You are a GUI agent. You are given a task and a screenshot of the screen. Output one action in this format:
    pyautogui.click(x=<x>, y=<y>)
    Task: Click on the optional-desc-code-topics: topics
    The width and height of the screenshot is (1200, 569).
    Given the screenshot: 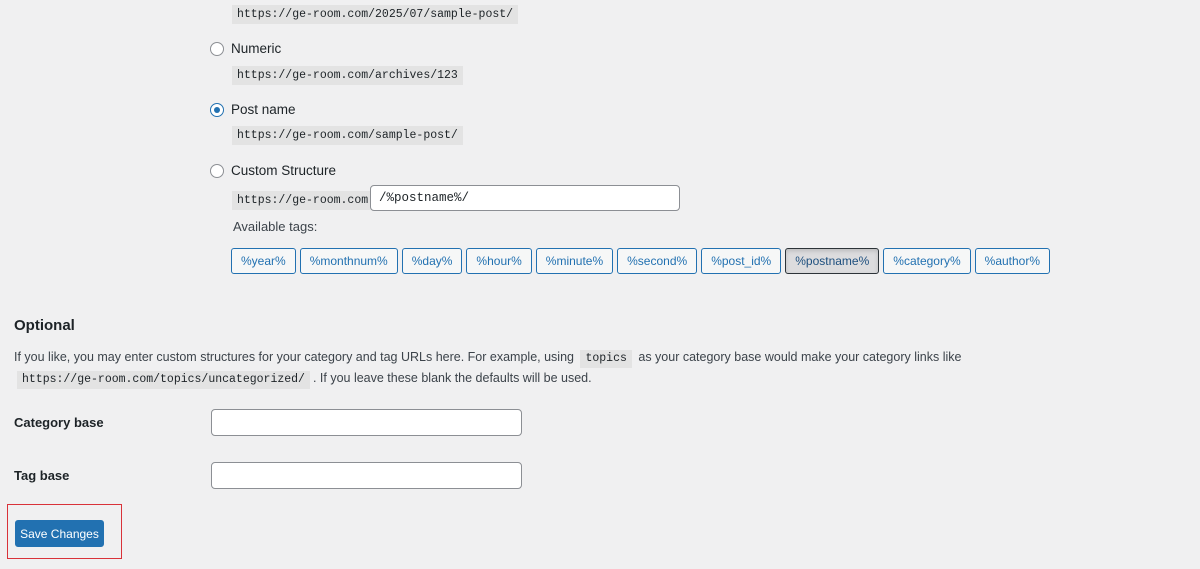 What is the action you would take?
    pyautogui.click(x=606, y=359)
    